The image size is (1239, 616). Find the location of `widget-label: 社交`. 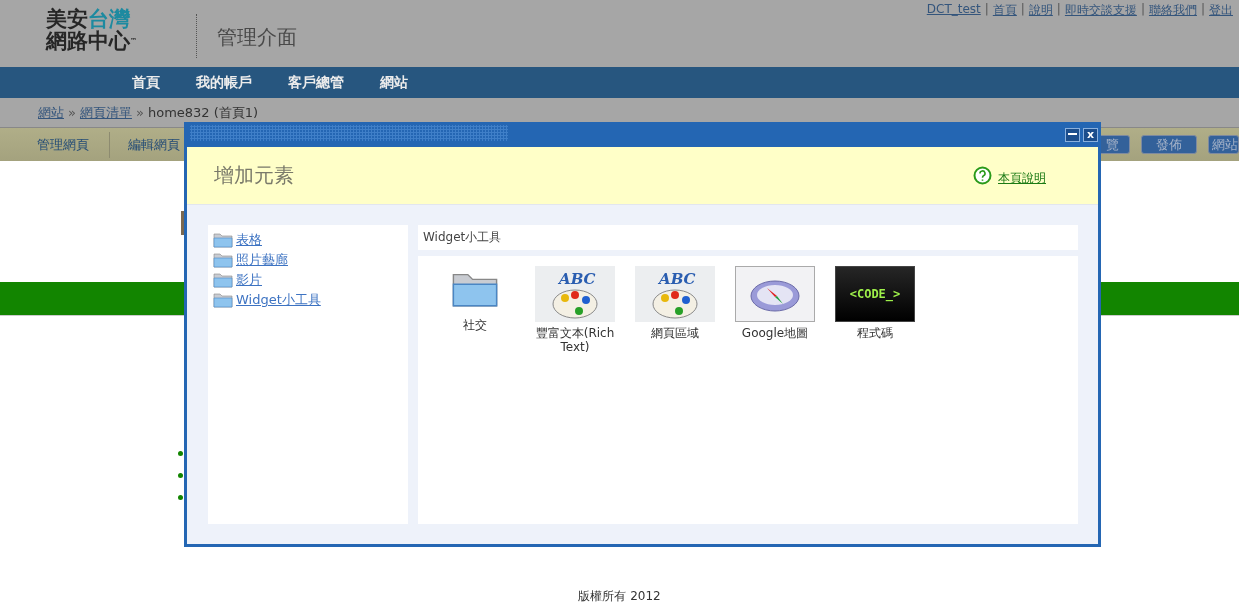

widget-label: 社交 is located at coordinates (475, 325).